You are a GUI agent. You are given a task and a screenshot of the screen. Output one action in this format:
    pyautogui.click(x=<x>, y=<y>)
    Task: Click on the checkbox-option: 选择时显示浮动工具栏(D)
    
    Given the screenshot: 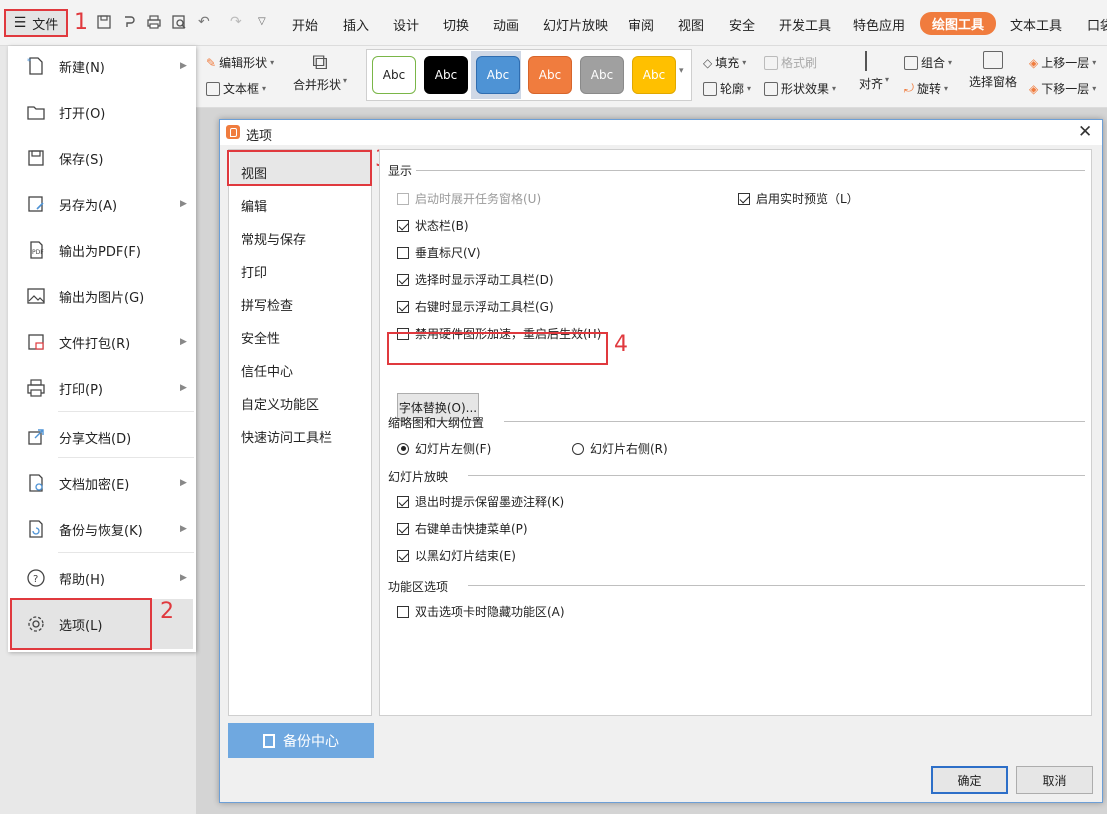 What is the action you would take?
    pyautogui.click(x=475, y=279)
    